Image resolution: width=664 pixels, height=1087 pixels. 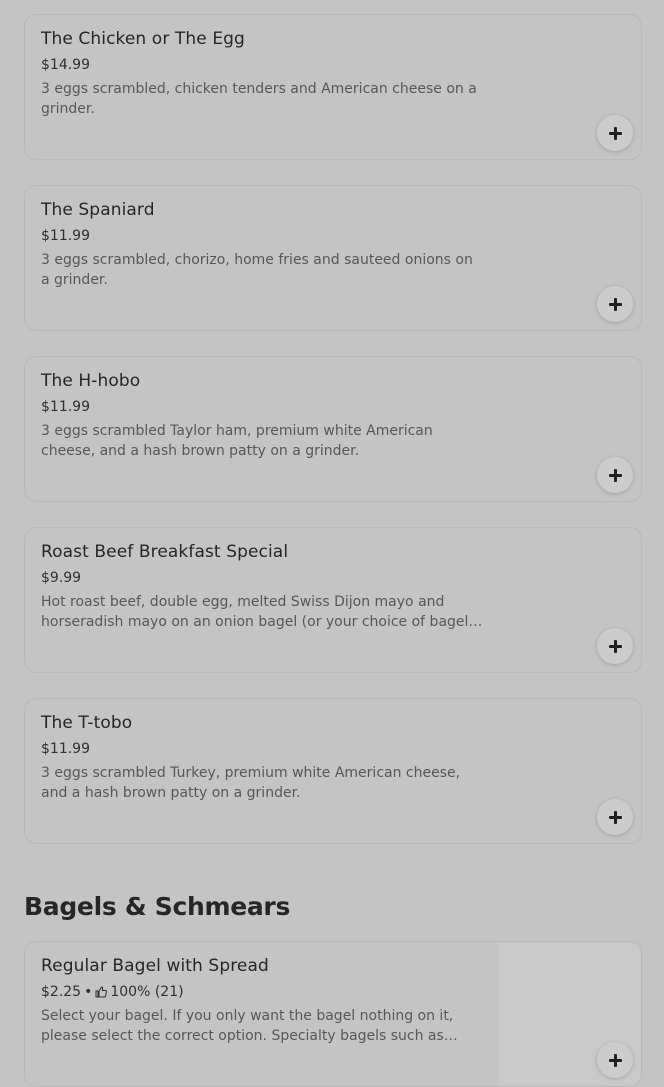 I want to click on thumbs-up-icon, so click(x=101, y=992).